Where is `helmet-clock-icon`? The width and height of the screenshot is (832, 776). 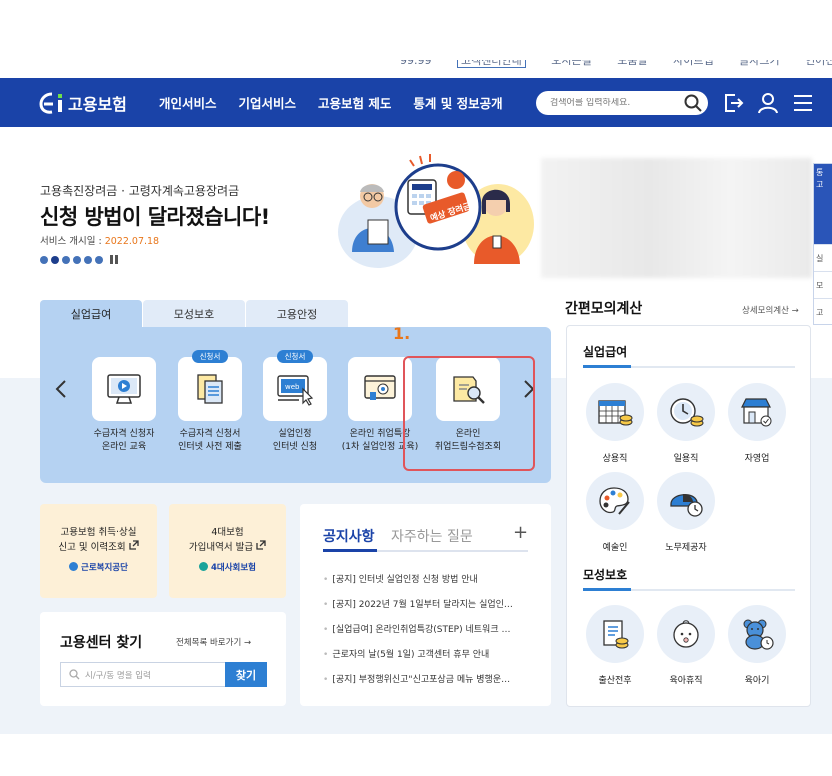
helmet-clock-icon is located at coordinates (686, 505).